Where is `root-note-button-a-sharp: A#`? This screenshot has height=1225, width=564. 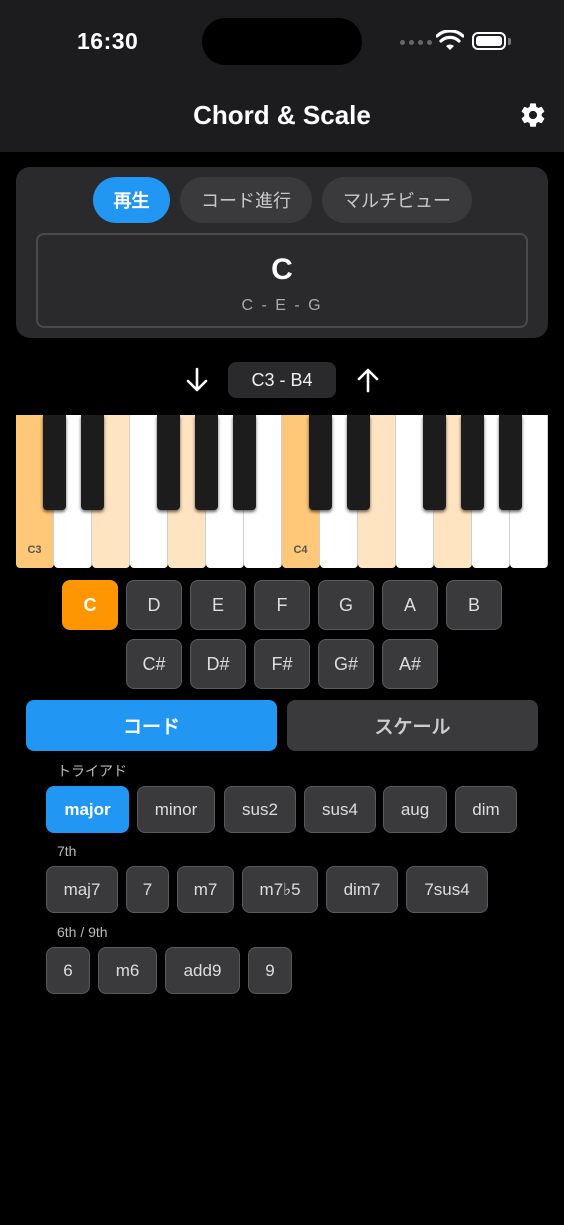 root-note-button-a-sharp: A# is located at coordinates (410, 664).